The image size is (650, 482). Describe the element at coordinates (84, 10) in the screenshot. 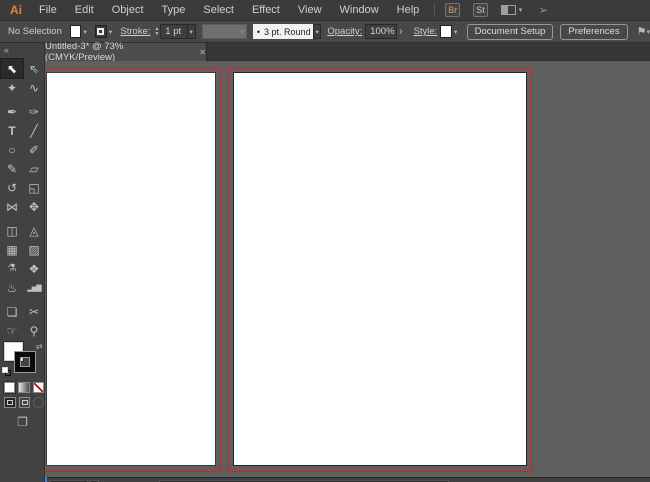

I see `menu-edit: Edit` at that location.